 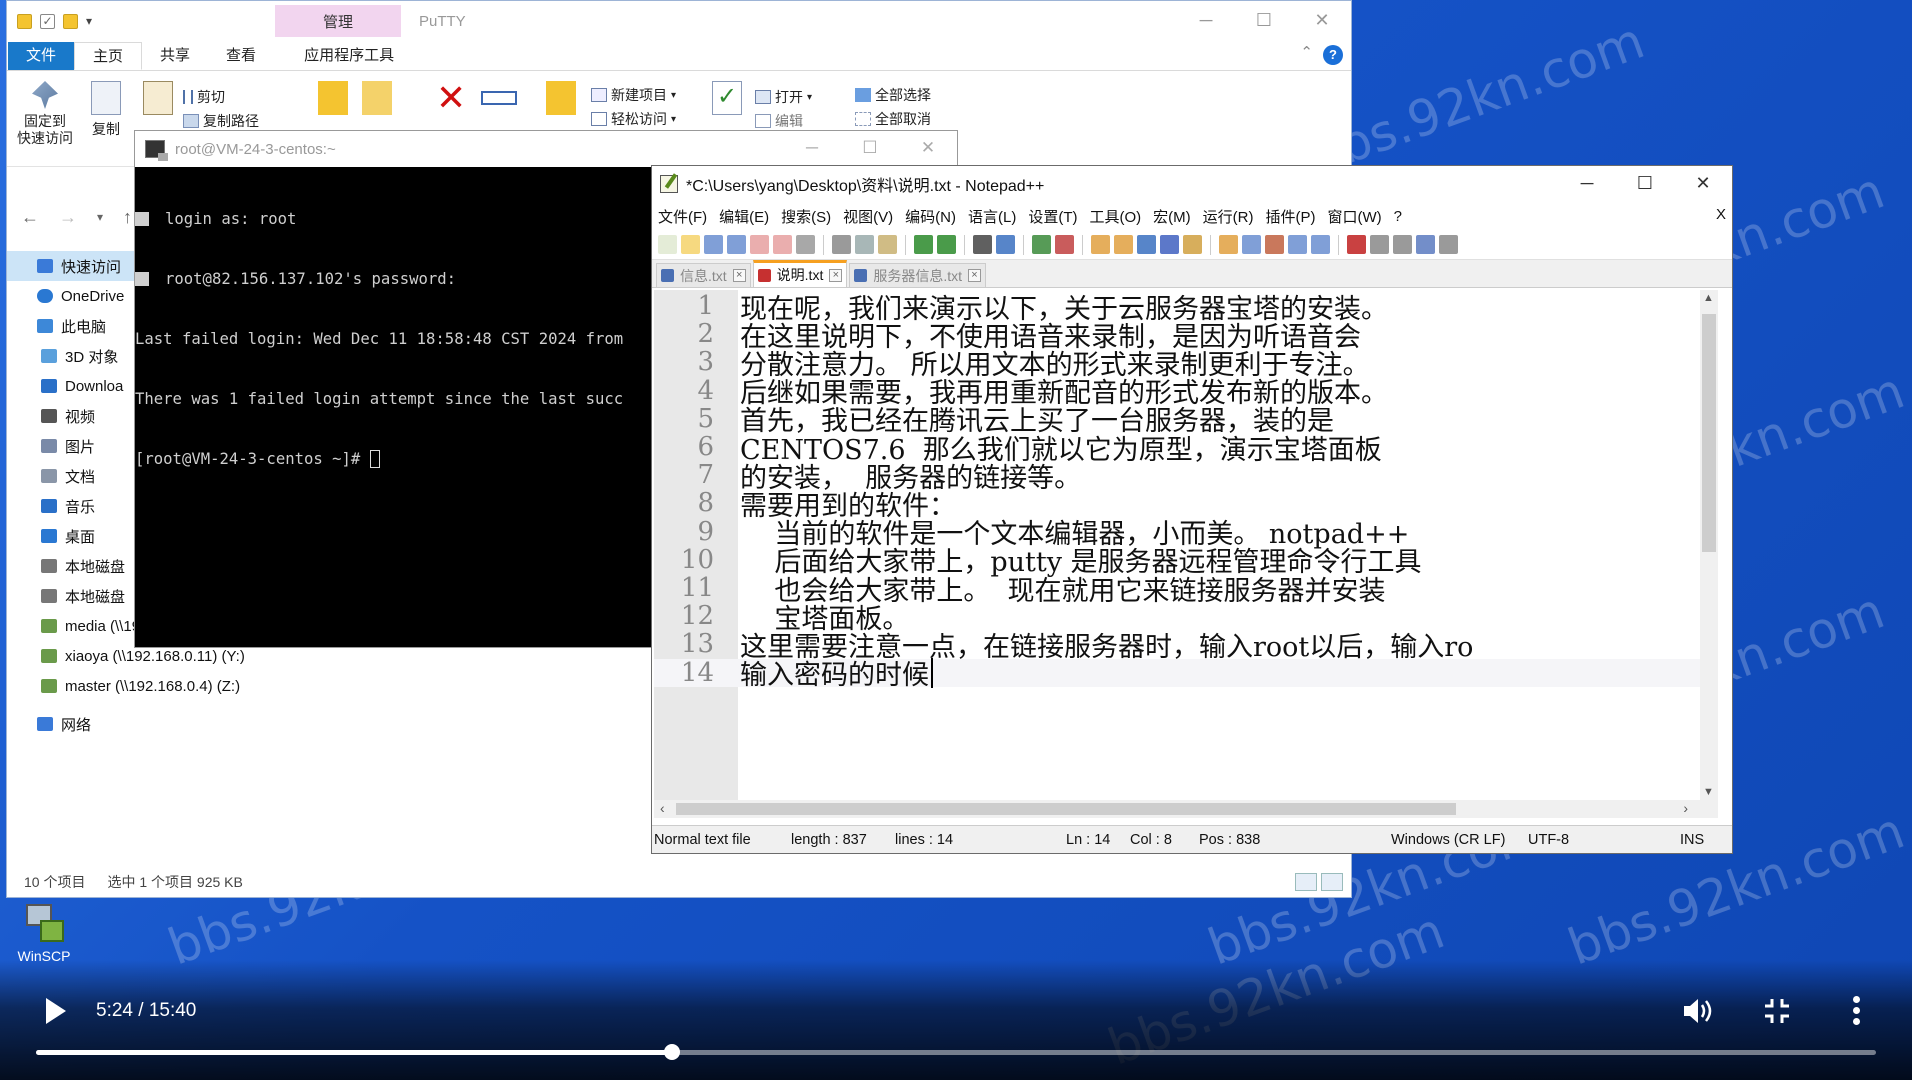 I want to click on save-macro-icon, so click(x=1448, y=244).